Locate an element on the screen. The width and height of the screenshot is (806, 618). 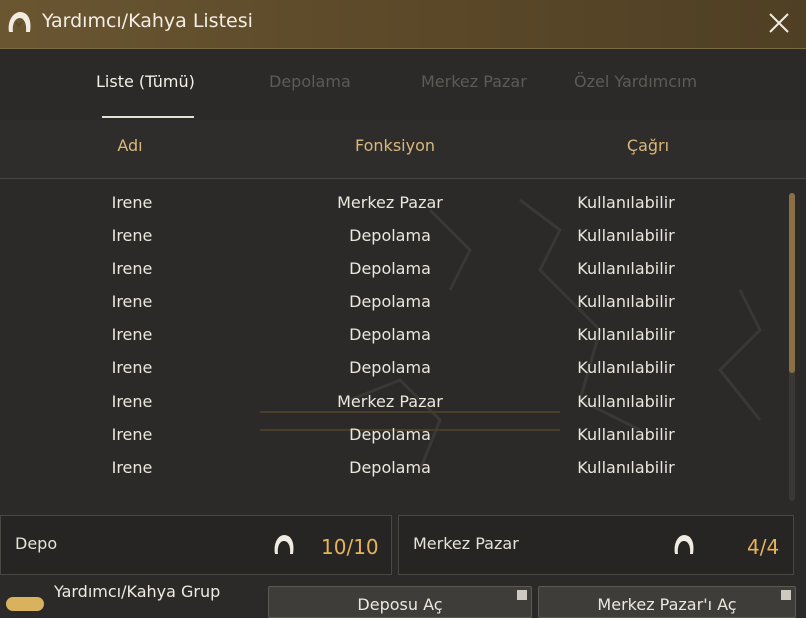
table-header: Adı Fonksiyon Çağrı is located at coordinates (403, 149).